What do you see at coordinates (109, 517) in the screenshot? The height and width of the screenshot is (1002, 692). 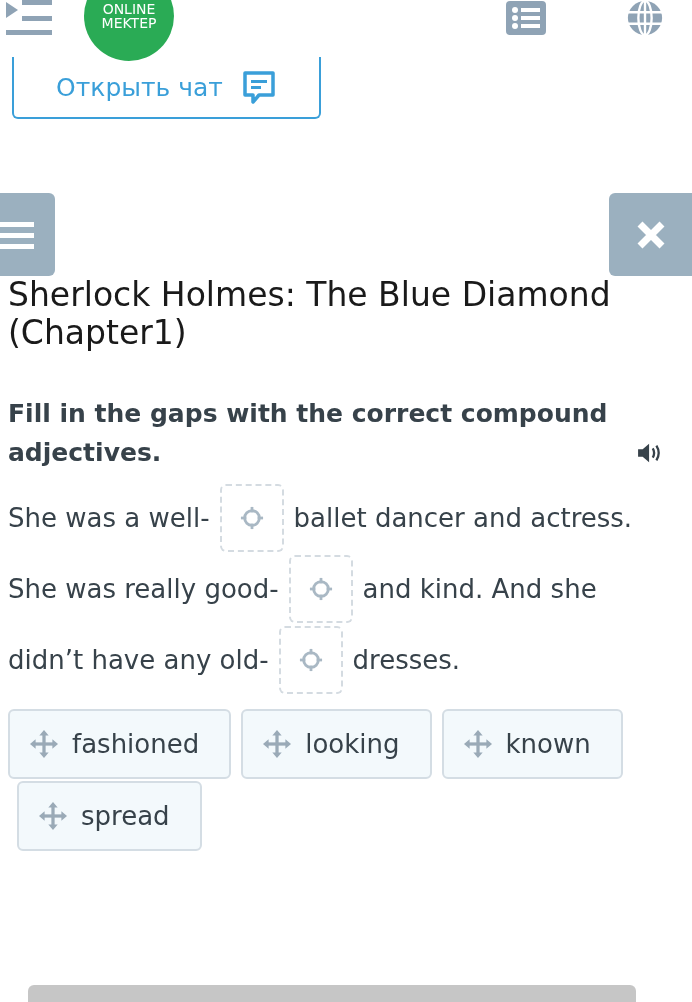 I see `sentence-text: She was a well-` at bounding box center [109, 517].